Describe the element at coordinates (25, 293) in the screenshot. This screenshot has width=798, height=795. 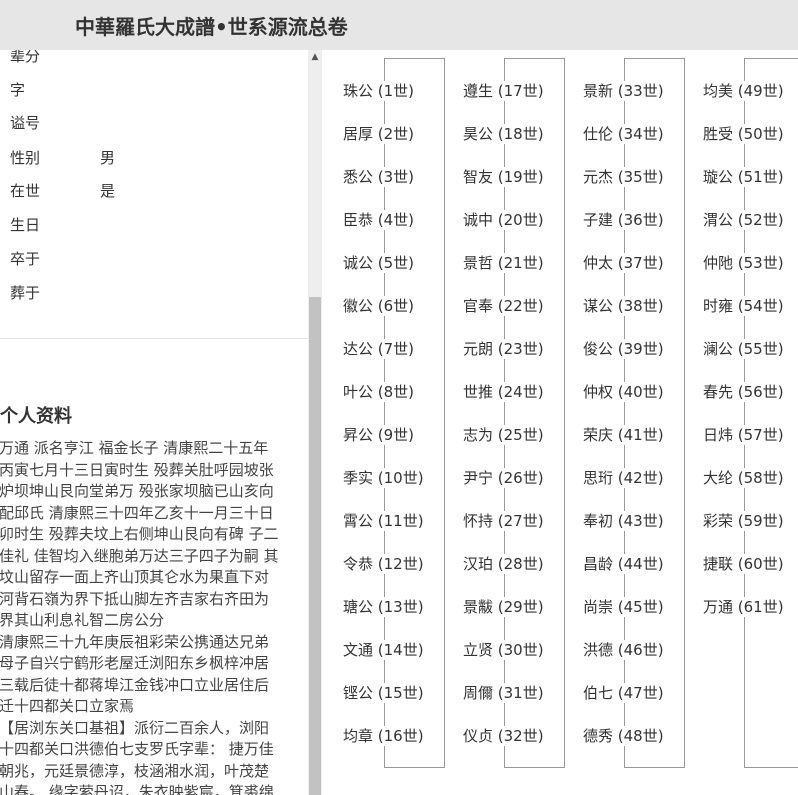
I see `field-label: 葬于` at that location.